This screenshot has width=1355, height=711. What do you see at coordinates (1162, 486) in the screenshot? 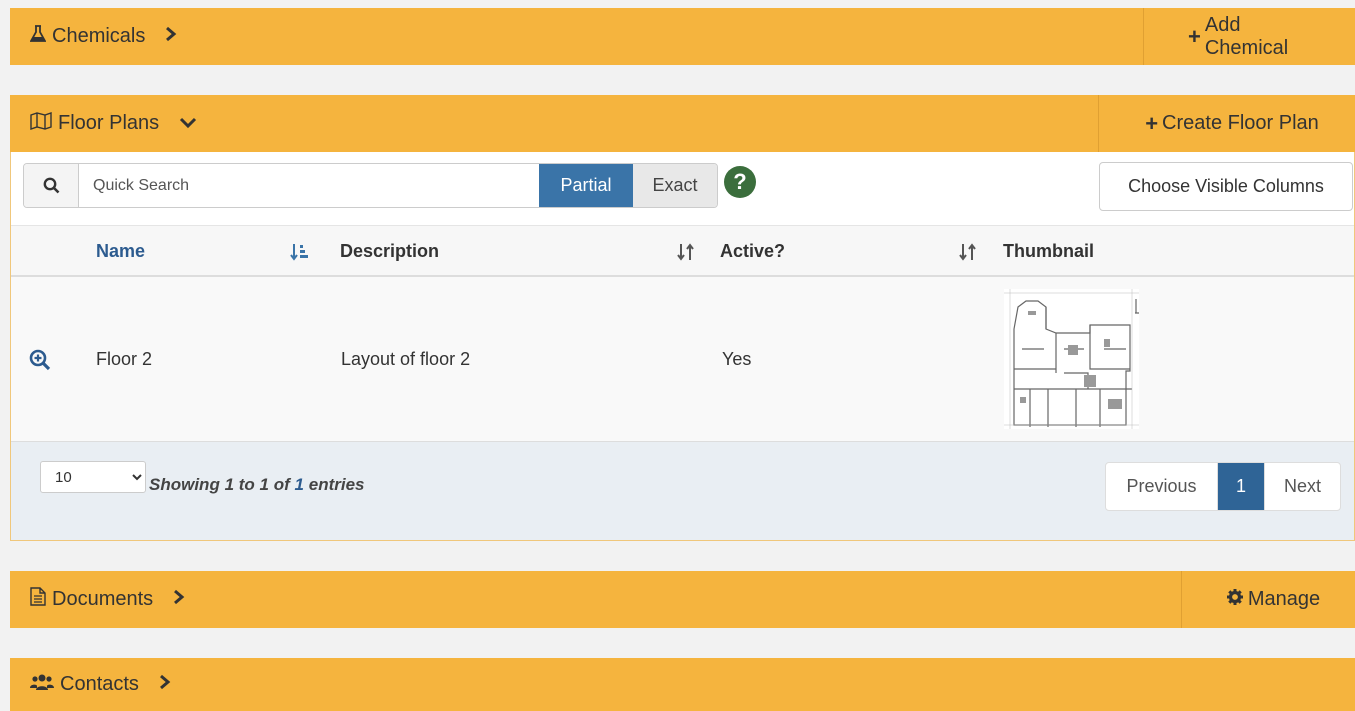
I see `previous-page-button: Previous` at bounding box center [1162, 486].